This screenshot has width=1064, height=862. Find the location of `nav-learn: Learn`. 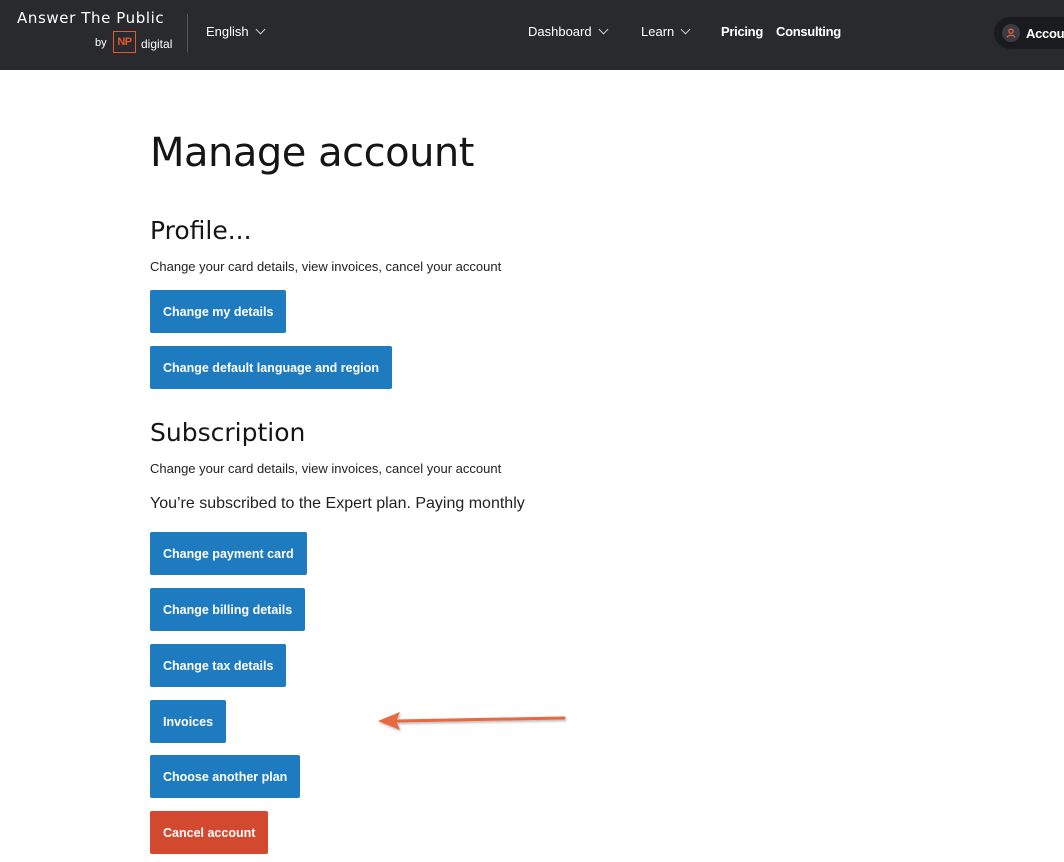

nav-learn: Learn is located at coordinates (666, 31).